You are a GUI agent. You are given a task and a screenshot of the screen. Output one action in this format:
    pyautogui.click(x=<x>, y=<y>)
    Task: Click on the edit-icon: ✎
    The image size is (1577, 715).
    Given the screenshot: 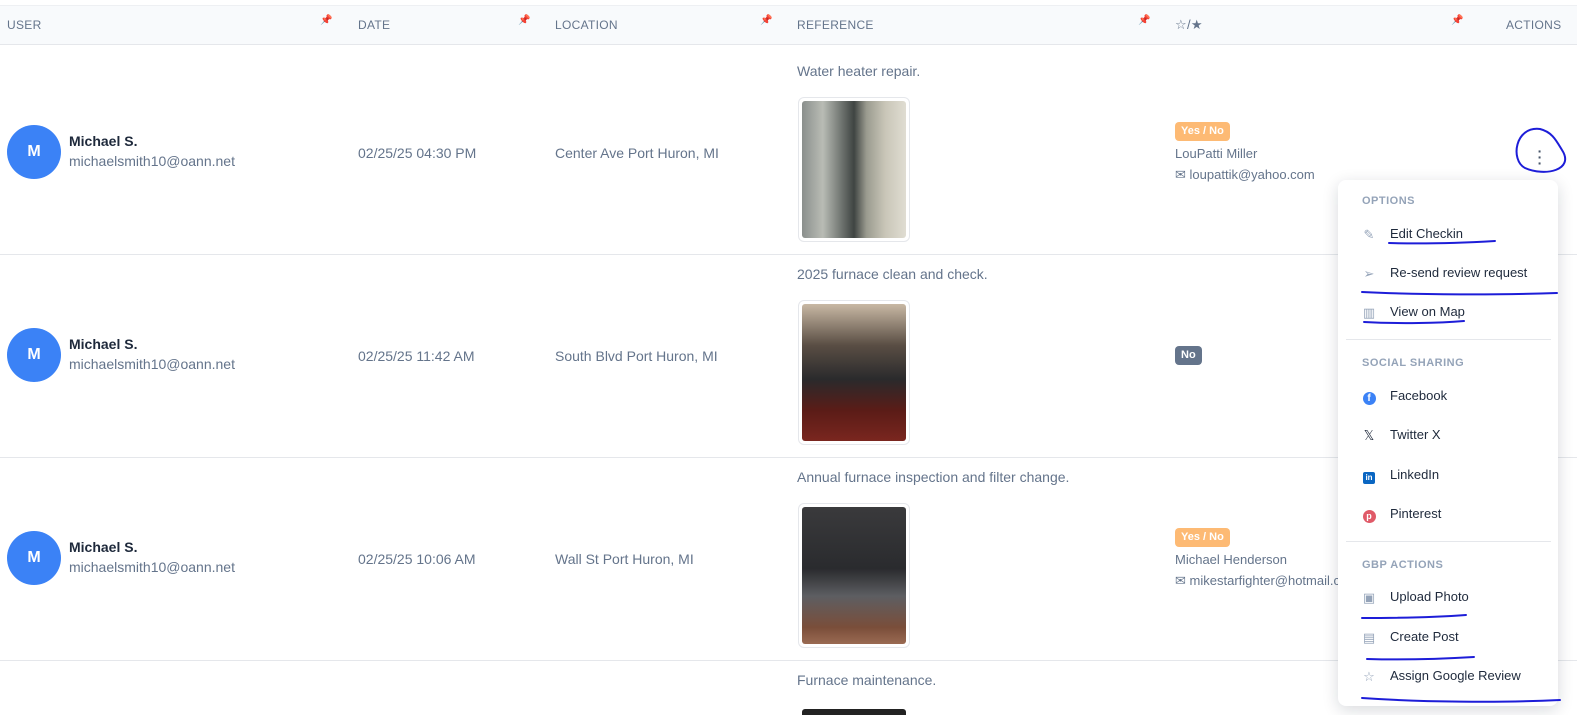 What is the action you would take?
    pyautogui.click(x=1369, y=234)
    